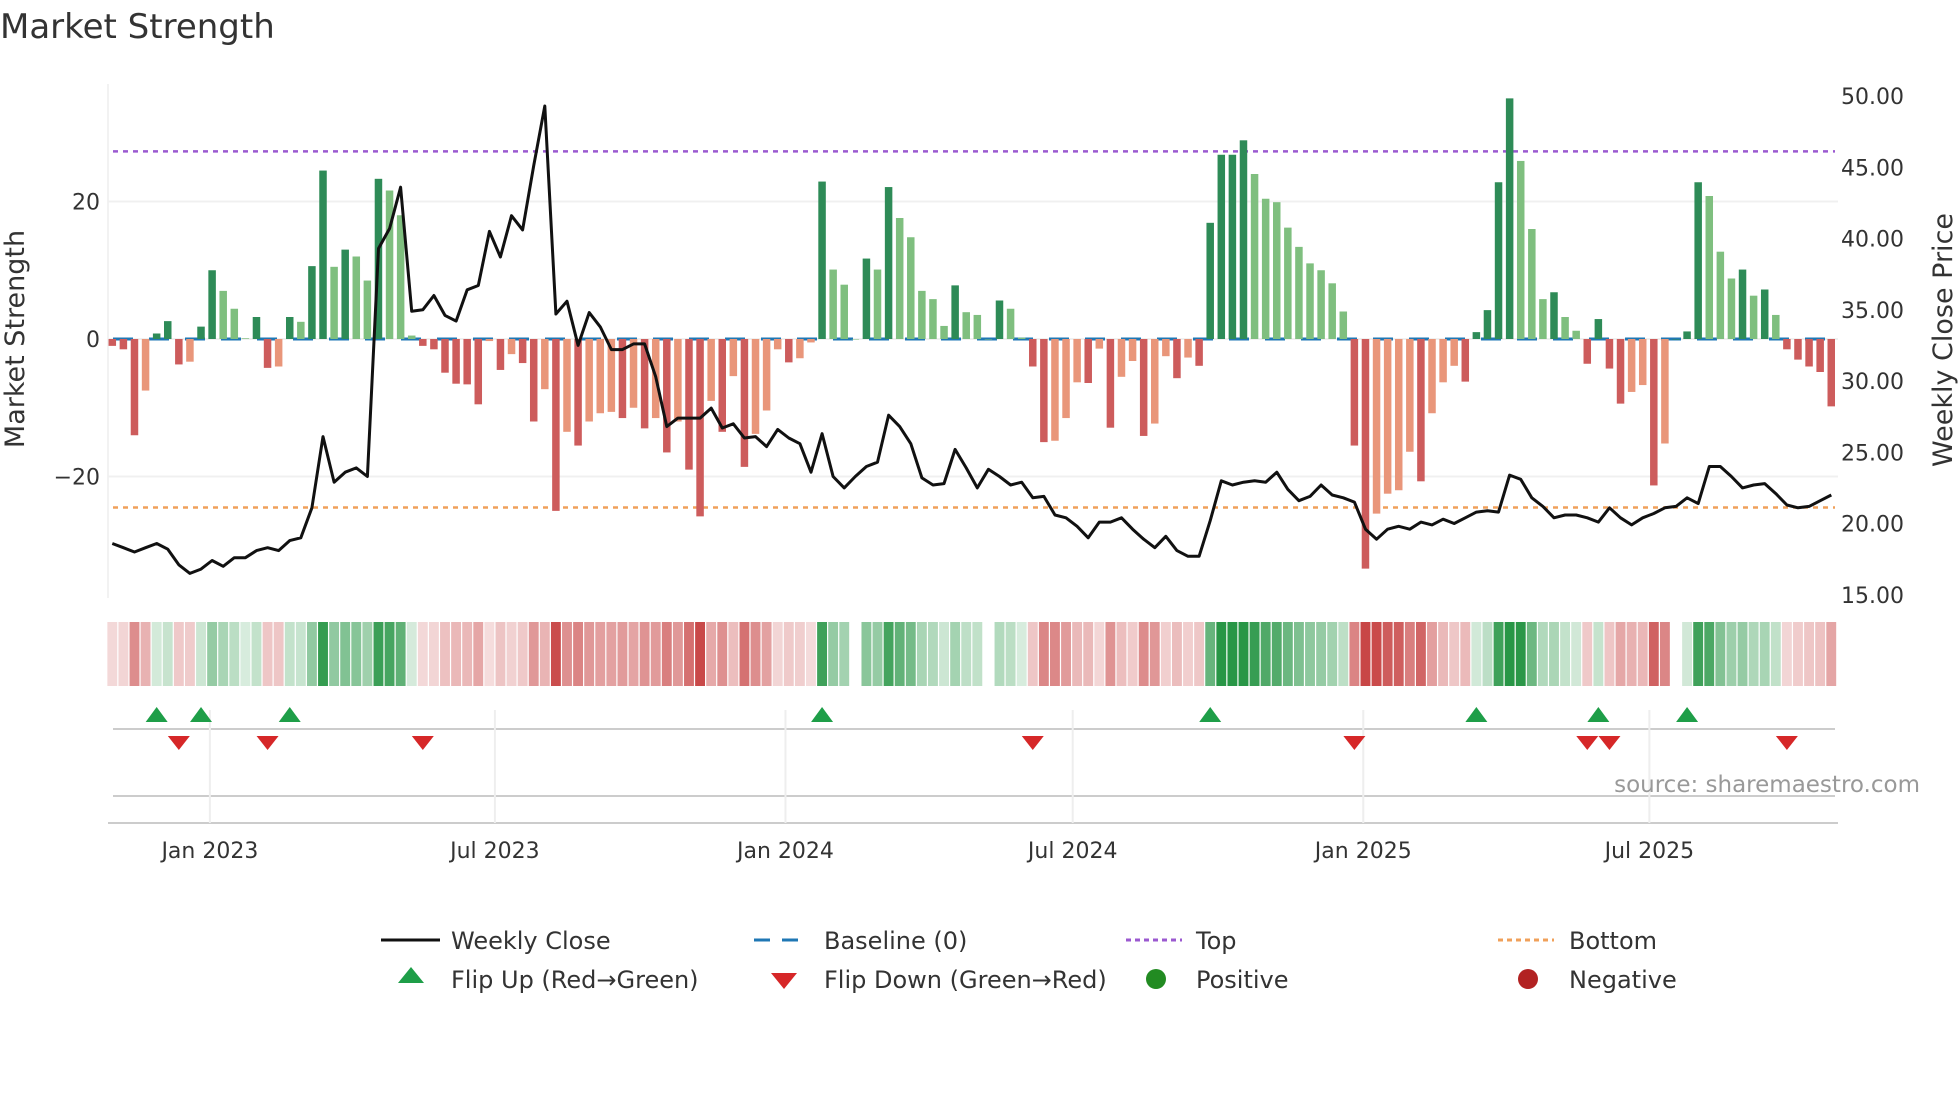 The height and width of the screenshot is (1102, 1960). I want to click on legend-item-top: Top, so click(1181, 941).